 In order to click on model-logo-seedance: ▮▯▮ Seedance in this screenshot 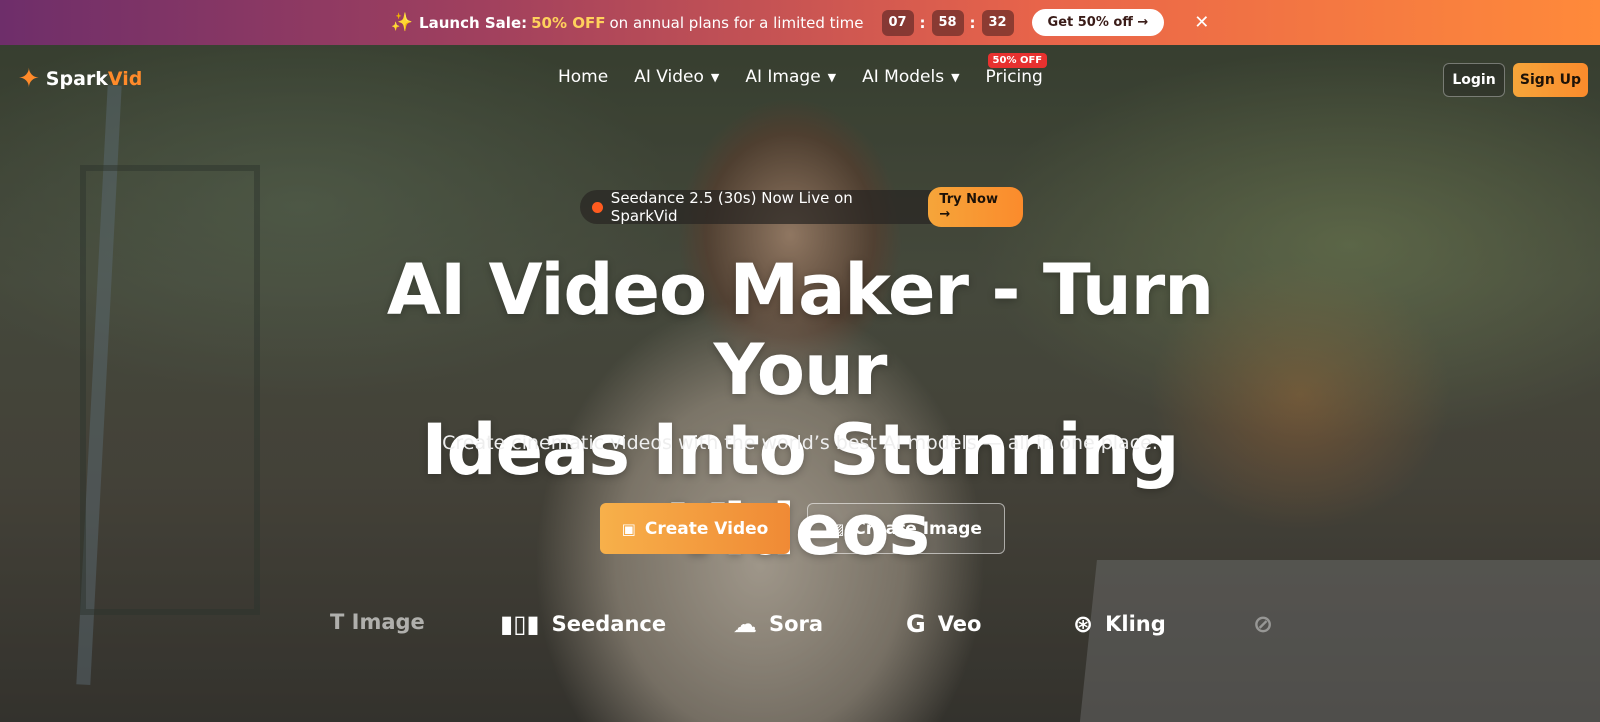, I will do `click(583, 624)`.